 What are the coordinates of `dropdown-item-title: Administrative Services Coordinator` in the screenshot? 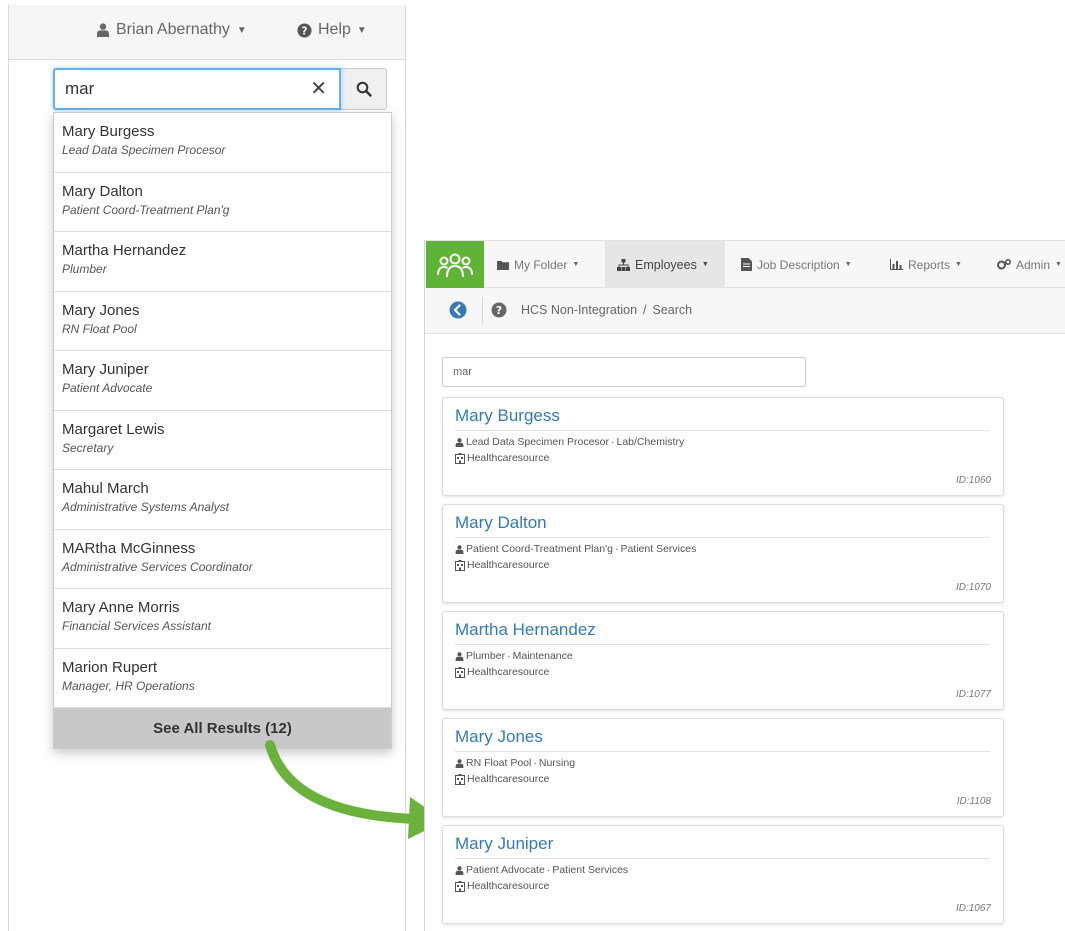 It's located at (157, 566).